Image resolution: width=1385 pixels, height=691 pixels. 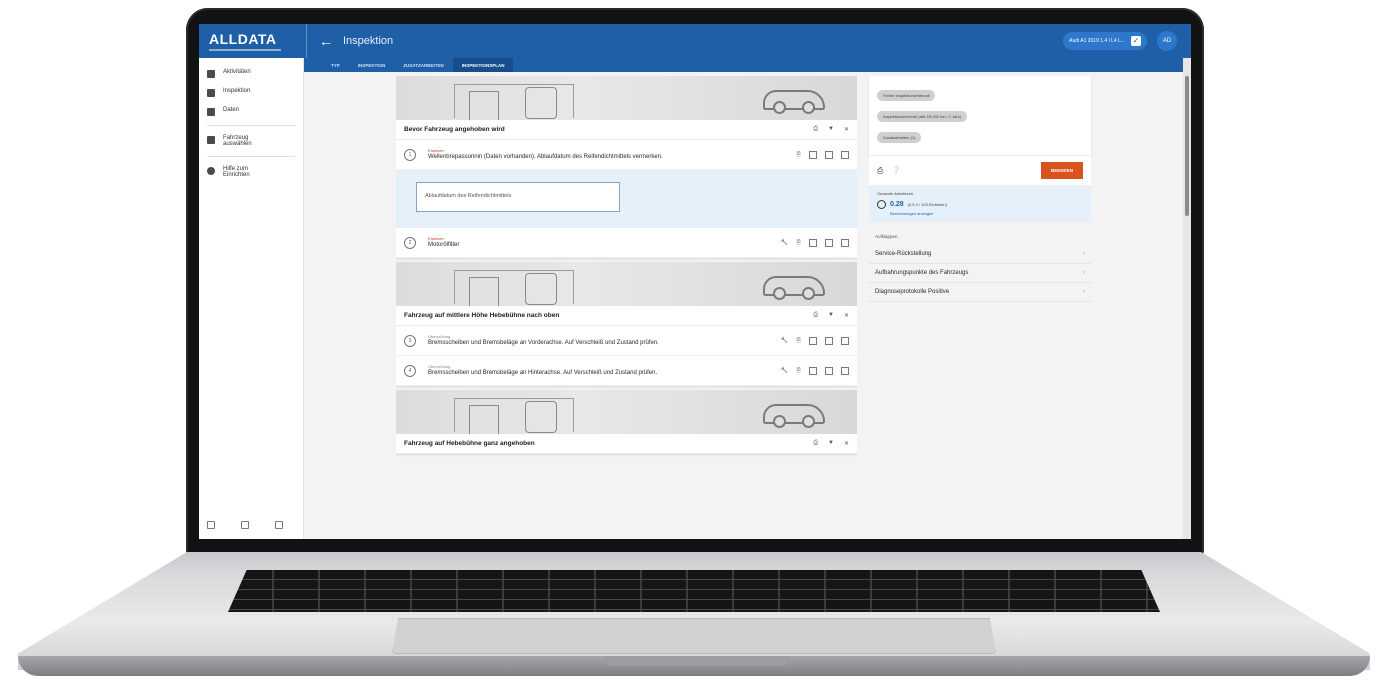 What do you see at coordinates (326, 41) in the screenshot?
I see `back-arrow-icon: ←` at bounding box center [326, 41].